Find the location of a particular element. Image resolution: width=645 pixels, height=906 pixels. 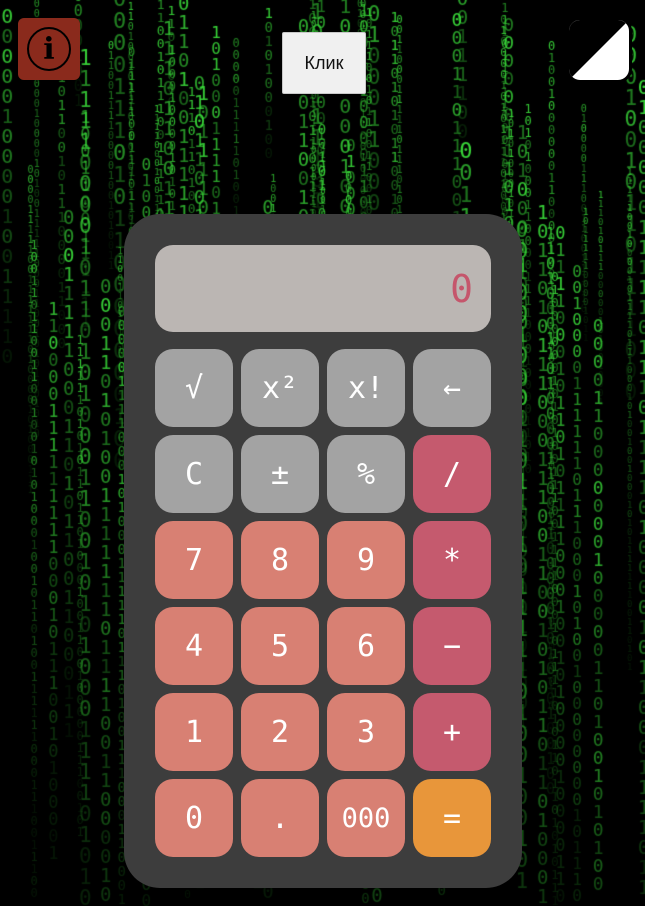

digit-2-button: 2 is located at coordinates (280, 732).